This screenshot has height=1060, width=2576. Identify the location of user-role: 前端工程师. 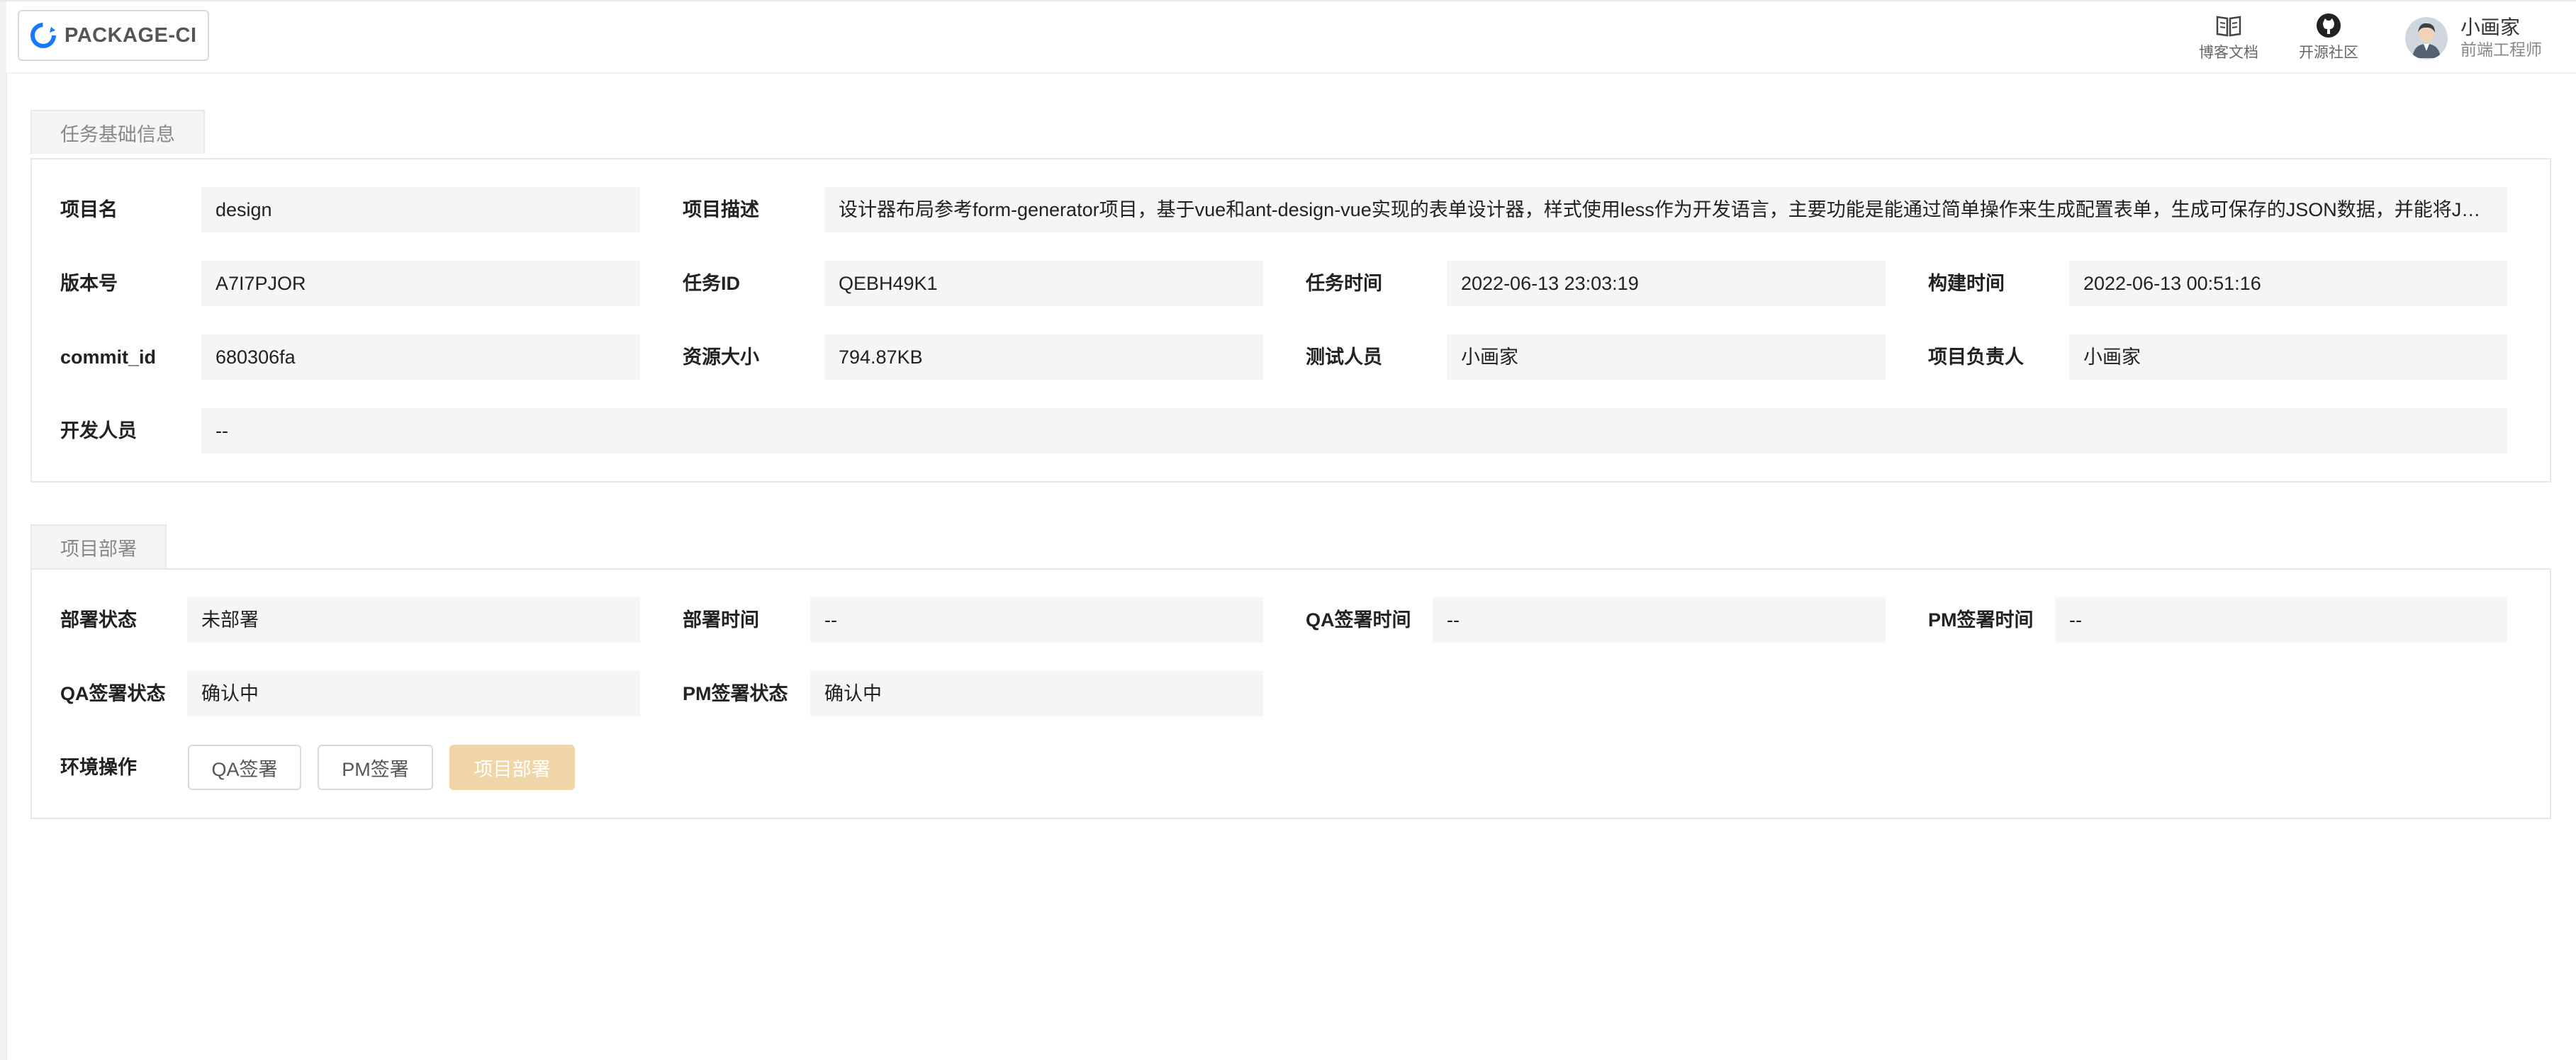
(2501, 50).